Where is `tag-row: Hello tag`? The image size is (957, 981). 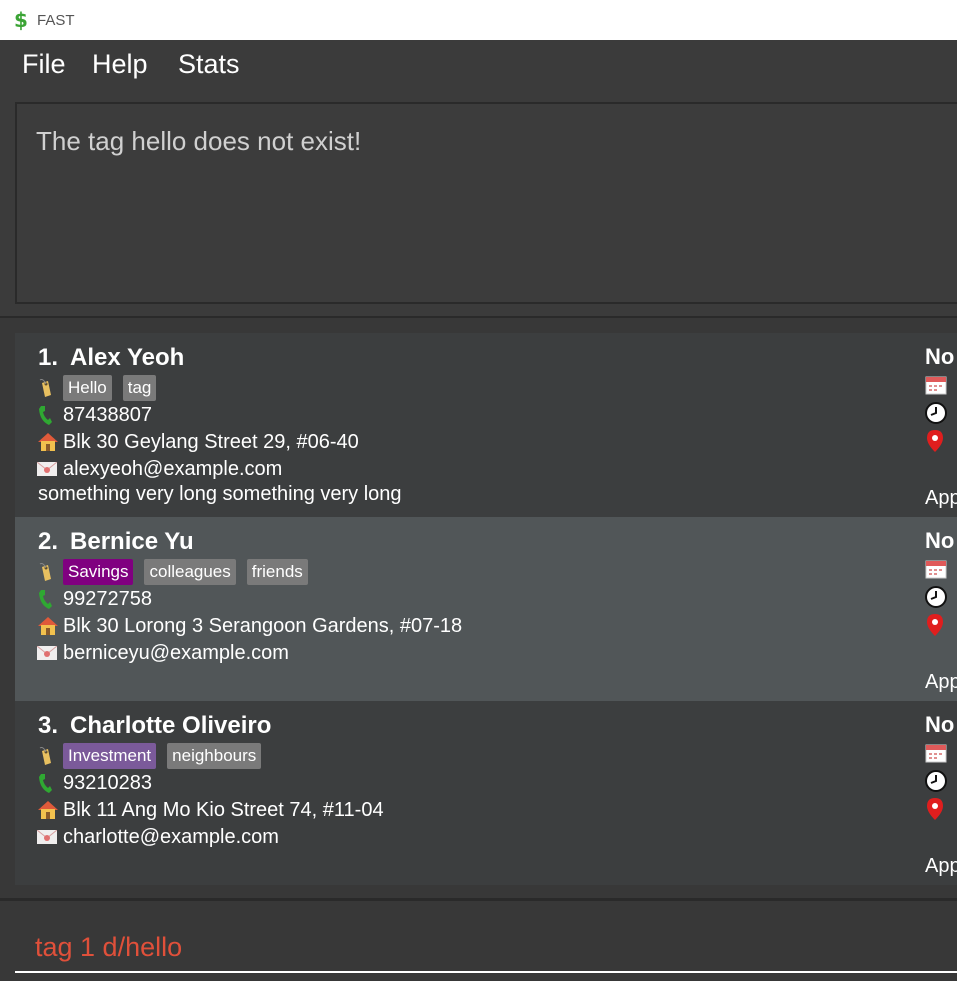
tag-row: Hello tag is located at coordinates (102, 388).